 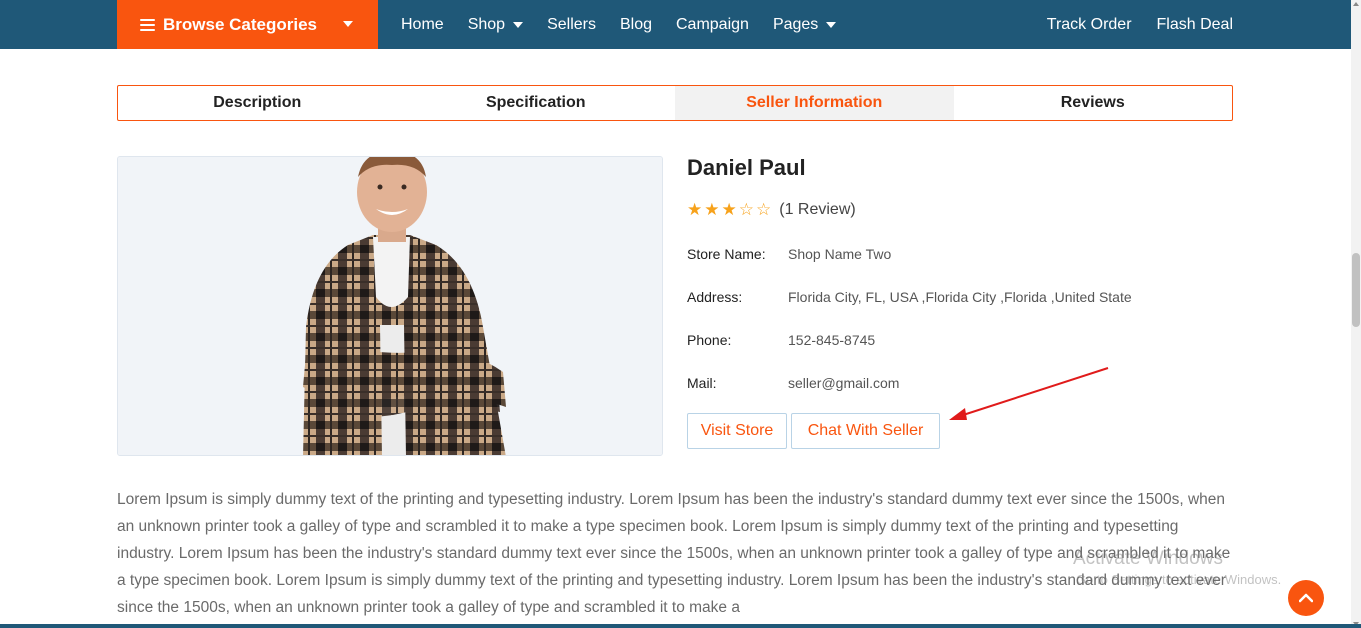 I want to click on store-name-row: Store Name: Shop Name Two, so click(x=789, y=254).